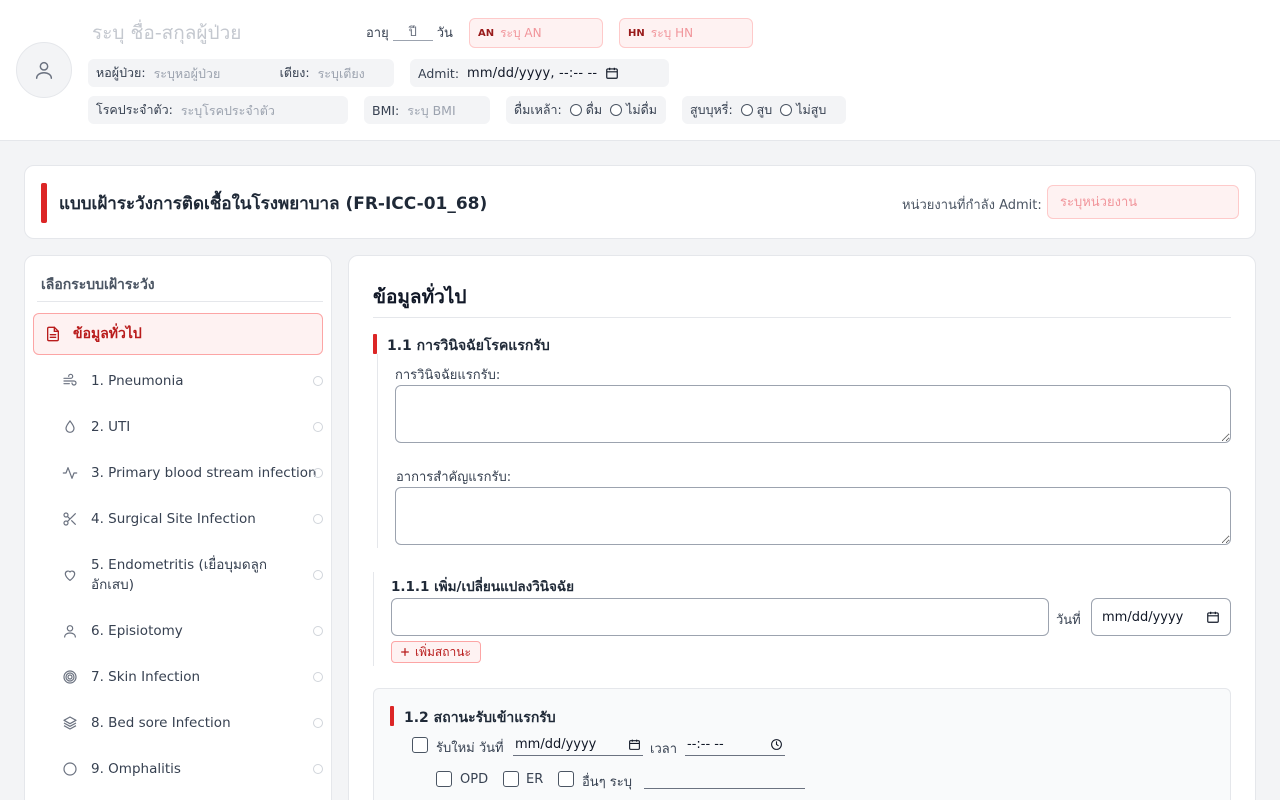 Image resolution: width=1280 pixels, height=800 pixels. I want to click on unit-label: หน่วยงานที่กำลัง Admit:, so click(972, 205).